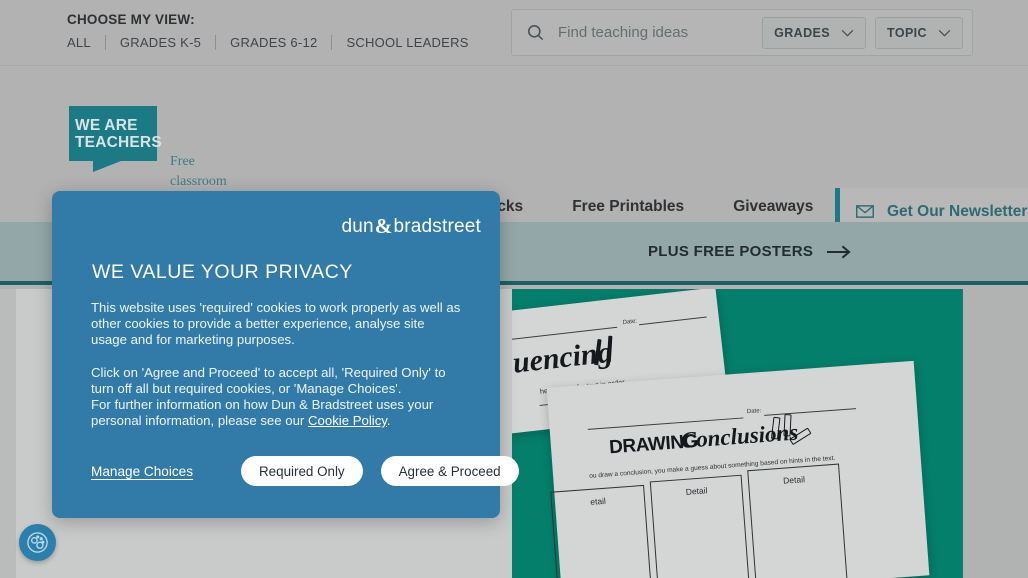 The image size is (1028, 578). Describe the element at coordinates (437, 226) in the screenshot. I see `brand-name-right: bradstreet` at that location.